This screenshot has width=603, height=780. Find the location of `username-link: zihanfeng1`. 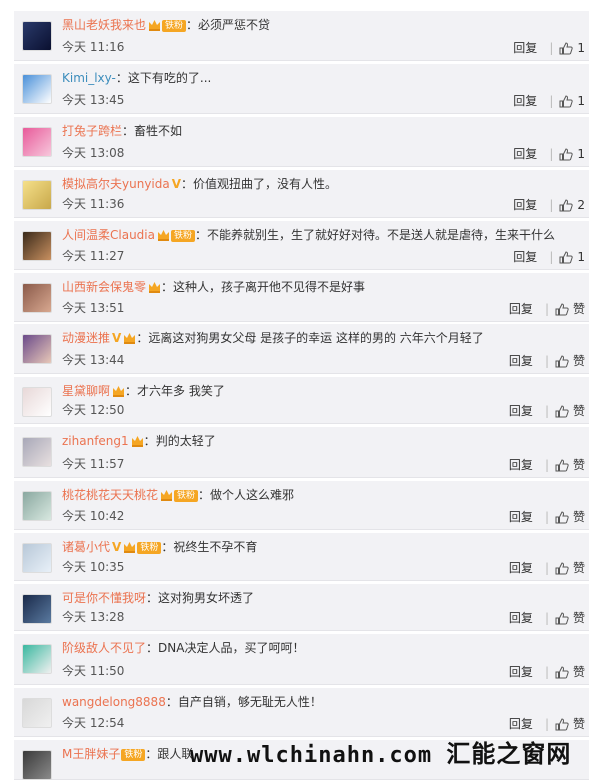

username-link: zihanfeng1 is located at coordinates (95, 441).